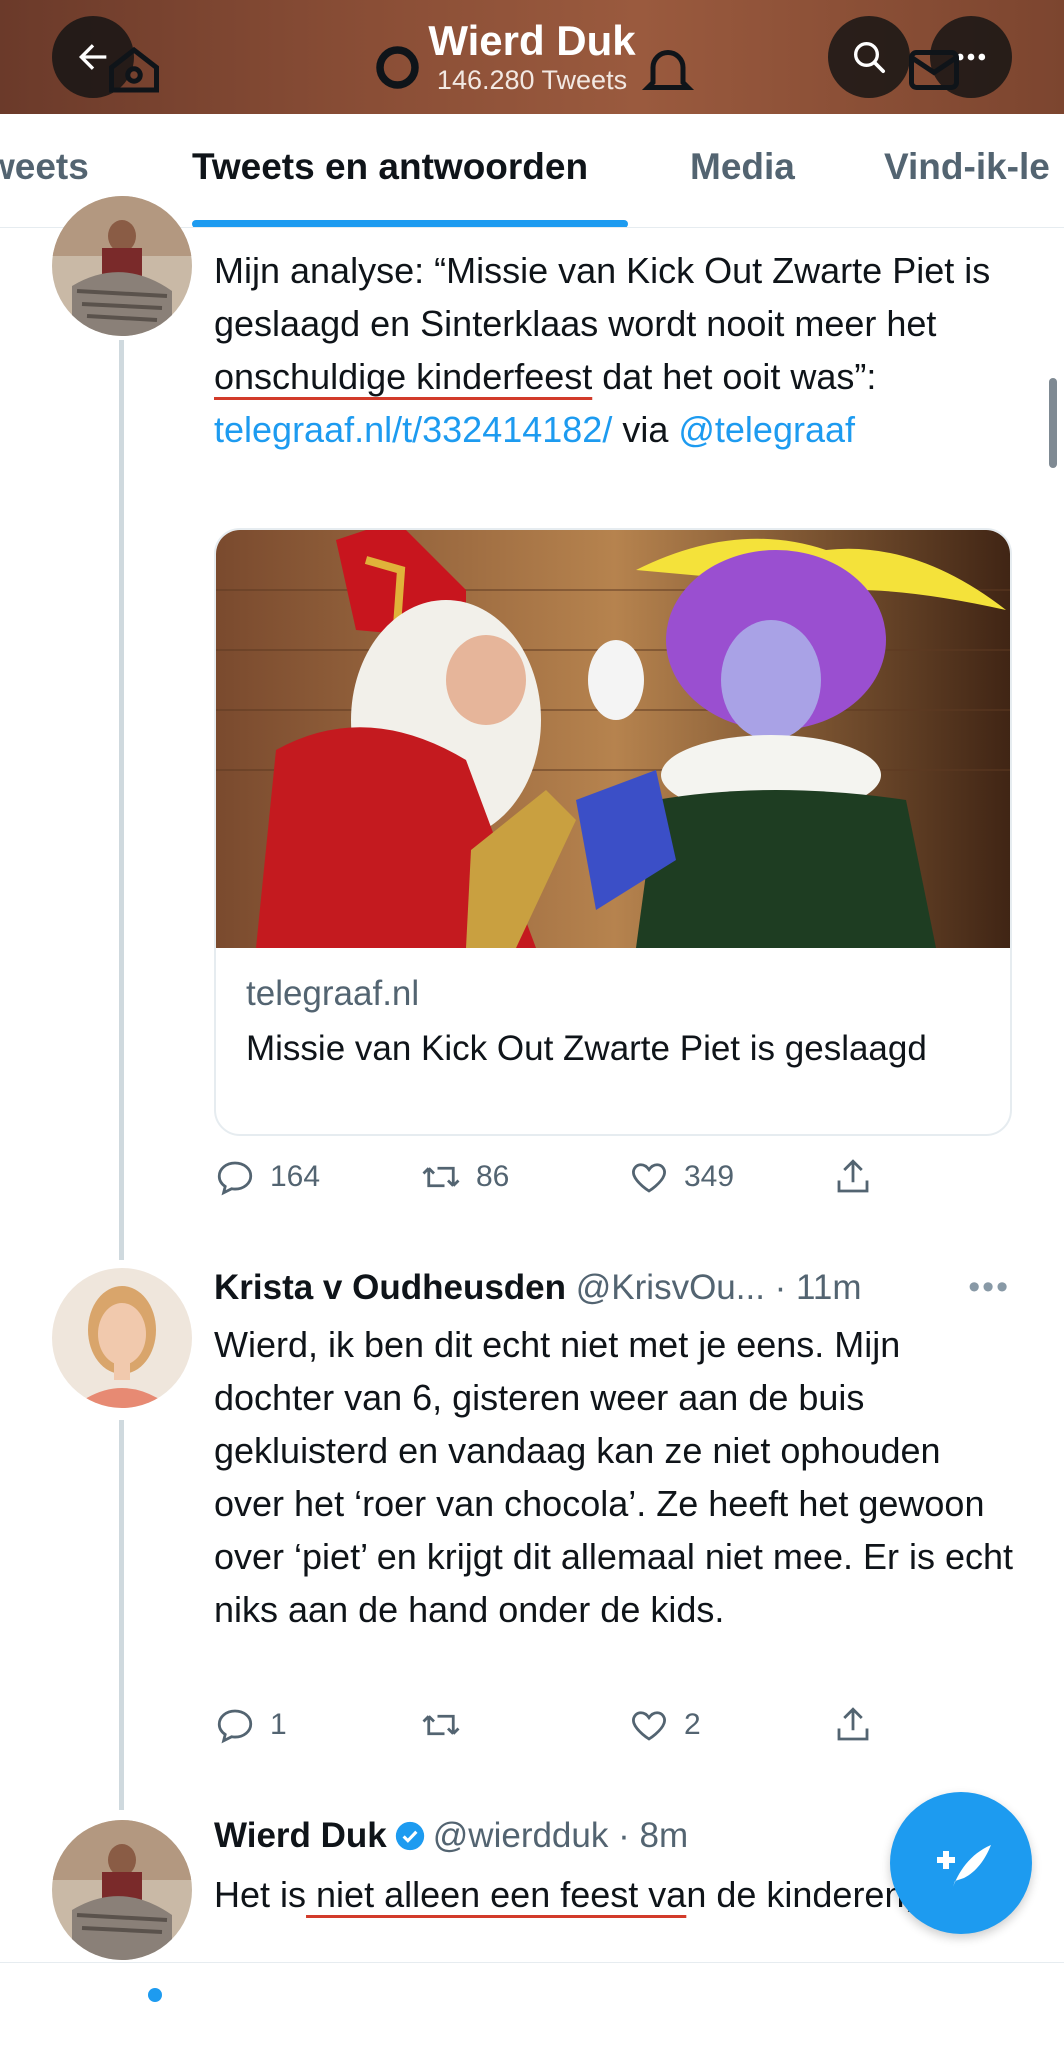 This screenshot has height=2048, width=1064. I want to click on retweet-count: 86, so click(493, 1176).